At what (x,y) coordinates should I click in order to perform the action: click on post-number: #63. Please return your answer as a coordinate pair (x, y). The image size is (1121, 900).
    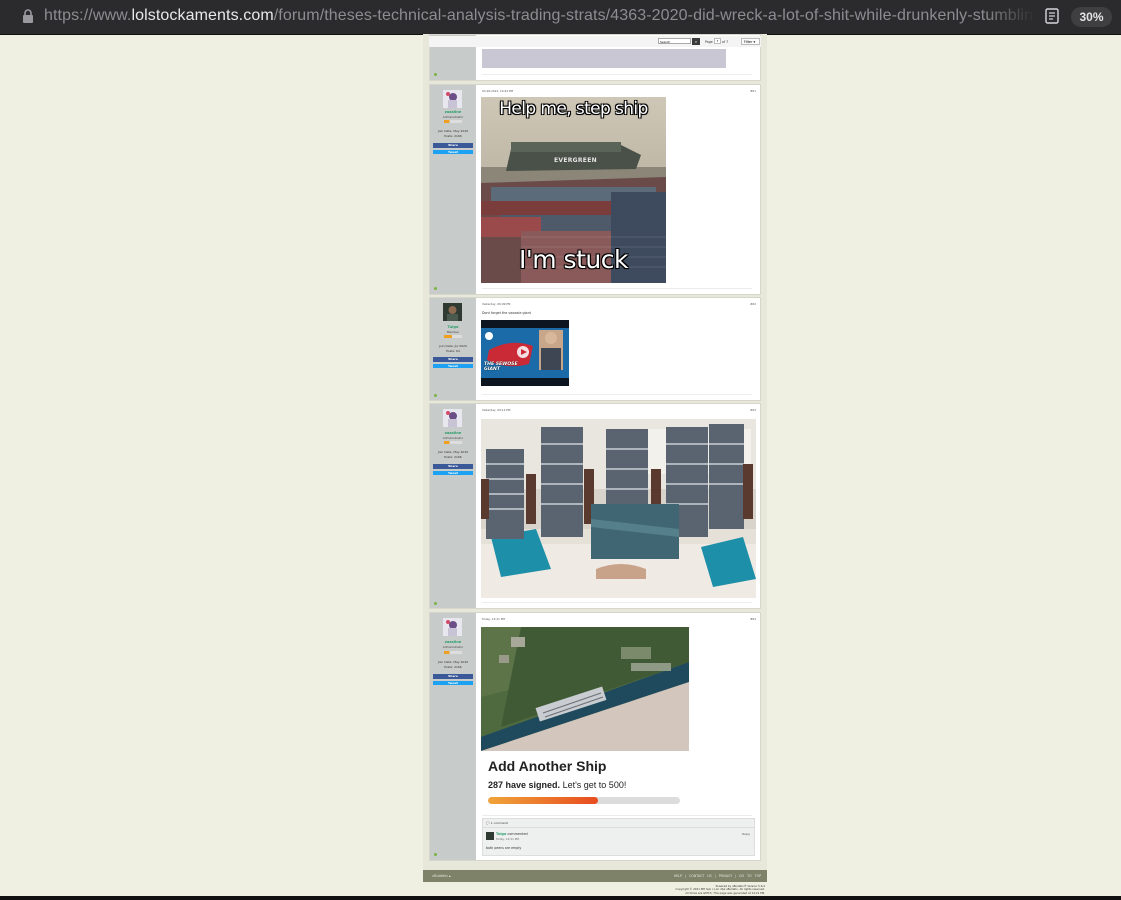
    Looking at the image, I should click on (753, 410).